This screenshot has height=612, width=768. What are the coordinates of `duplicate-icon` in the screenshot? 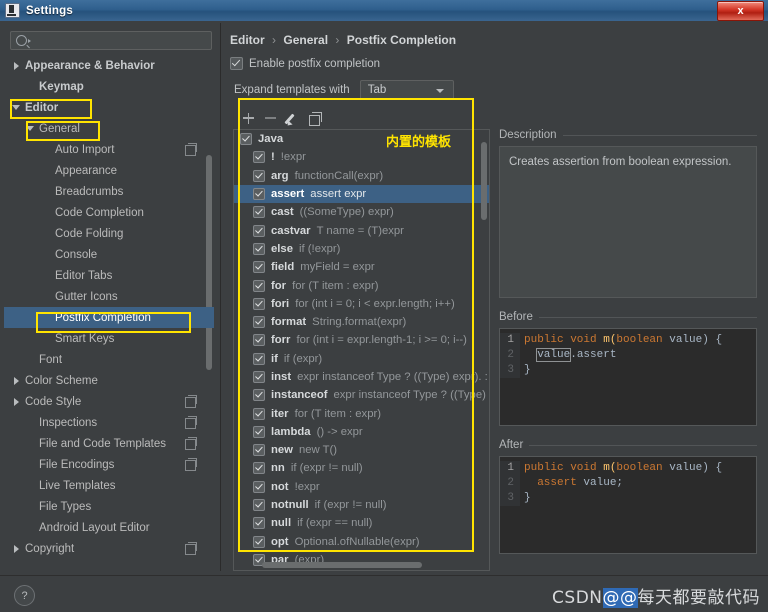 It's located at (315, 118).